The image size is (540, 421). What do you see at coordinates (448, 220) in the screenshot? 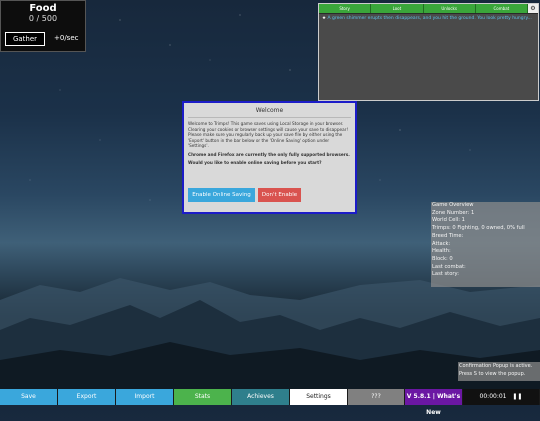
I see `overview-cell: World Cell: 1` at bounding box center [448, 220].